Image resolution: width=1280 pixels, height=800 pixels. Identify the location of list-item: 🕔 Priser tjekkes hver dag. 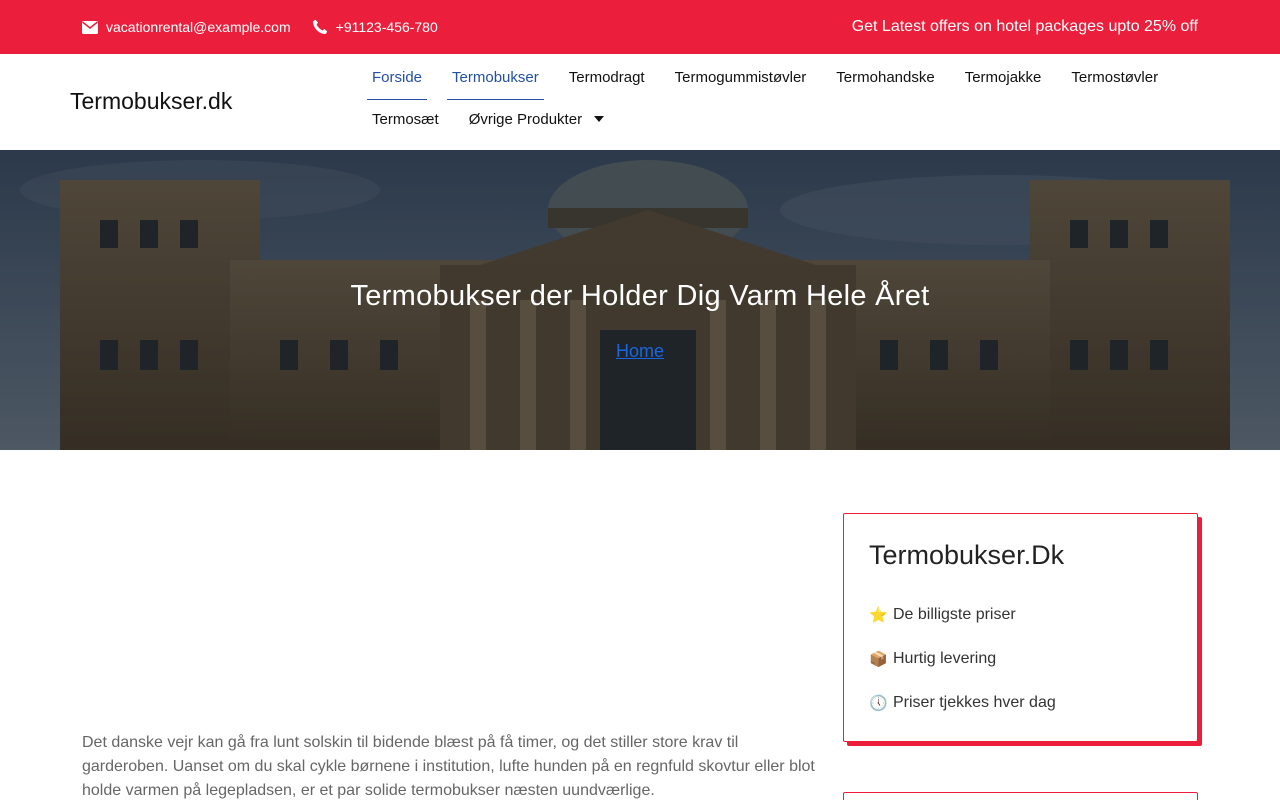
(962, 716).